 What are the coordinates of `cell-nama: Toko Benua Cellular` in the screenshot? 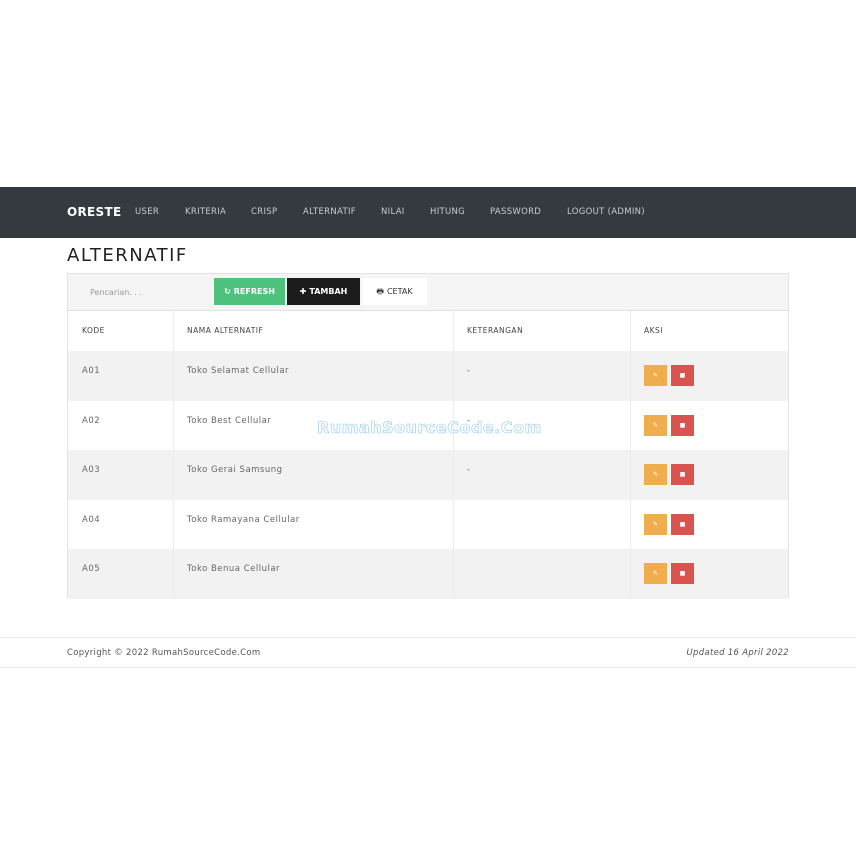 It's located at (234, 569).